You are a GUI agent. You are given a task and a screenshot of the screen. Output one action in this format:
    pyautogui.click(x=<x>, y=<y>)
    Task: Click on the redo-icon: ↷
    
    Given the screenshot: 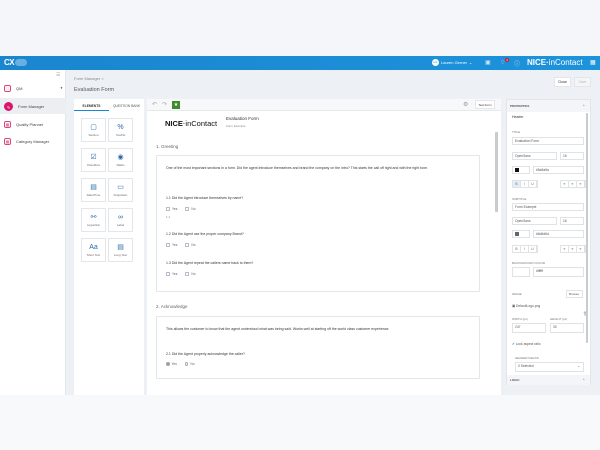 What is the action you would take?
    pyautogui.click(x=164, y=104)
    